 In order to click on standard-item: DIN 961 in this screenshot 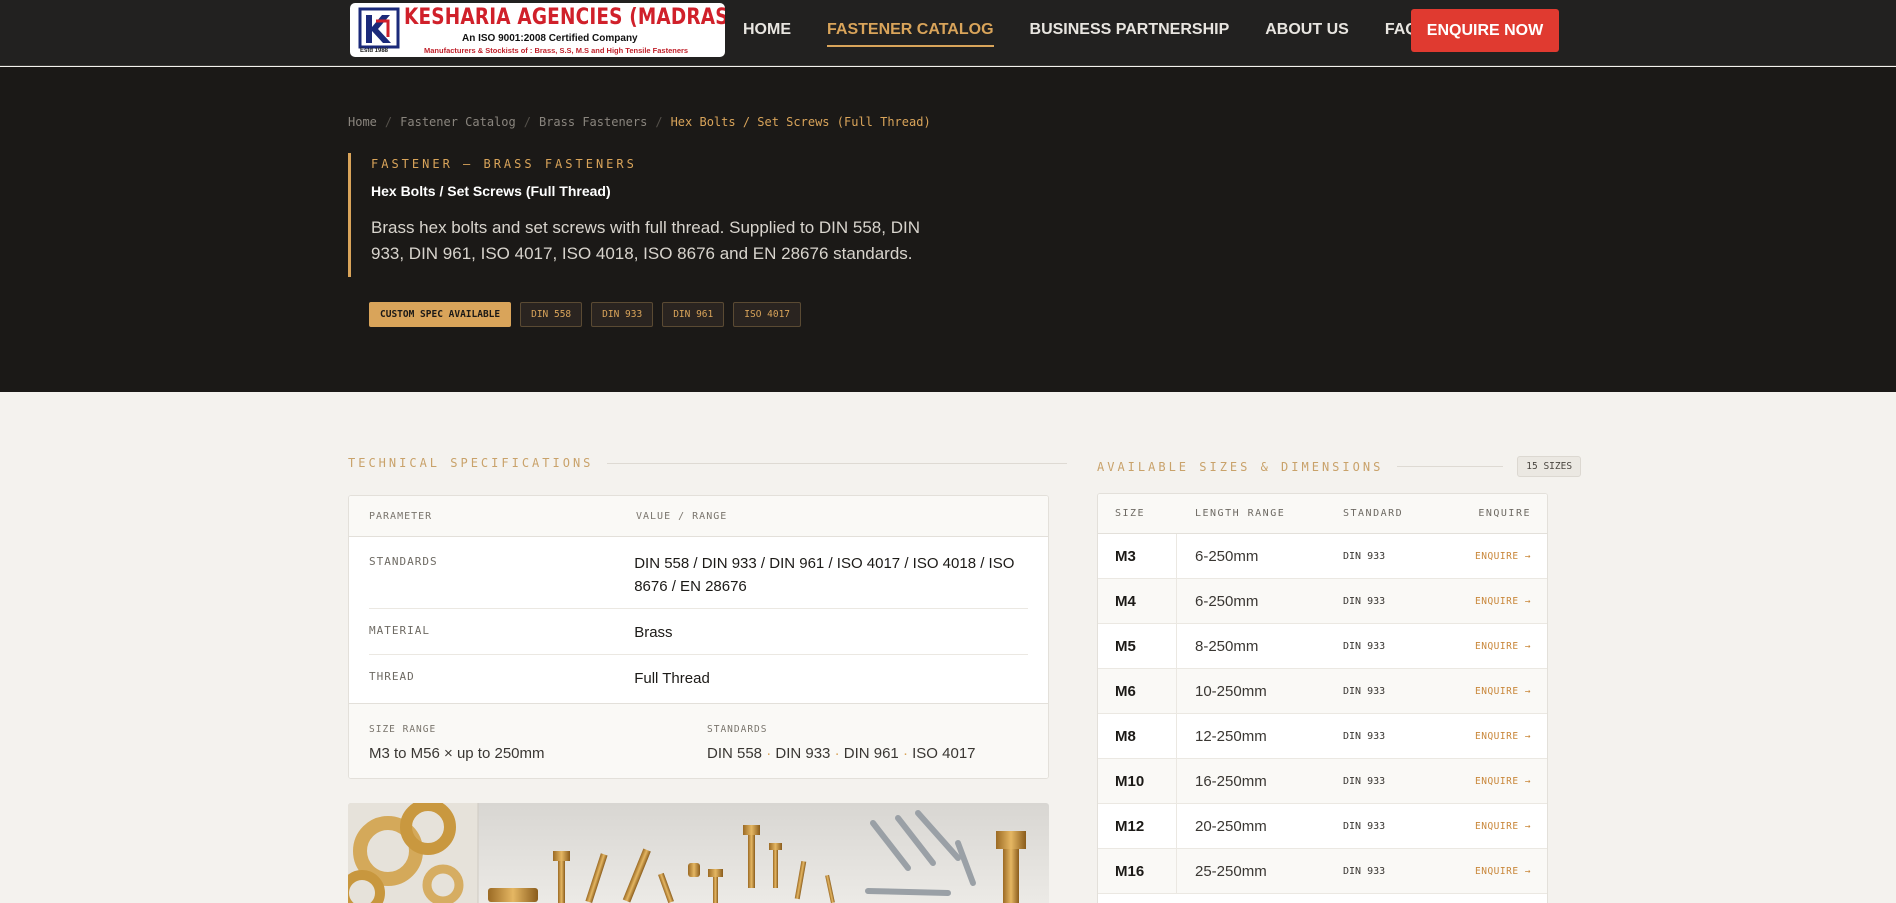, I will do `click(871, 753)`.